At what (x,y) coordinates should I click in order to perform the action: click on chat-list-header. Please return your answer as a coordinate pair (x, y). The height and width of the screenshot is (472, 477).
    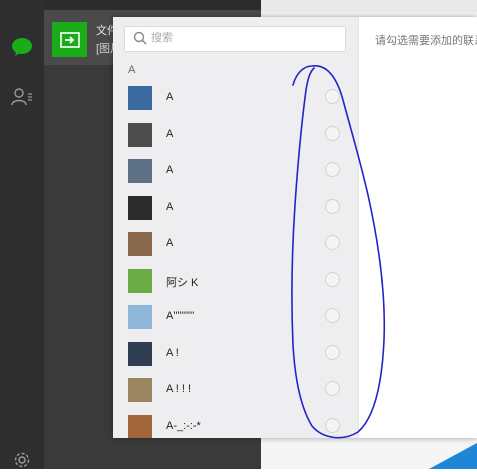
    Looking at the image, I should click on (152, 5).